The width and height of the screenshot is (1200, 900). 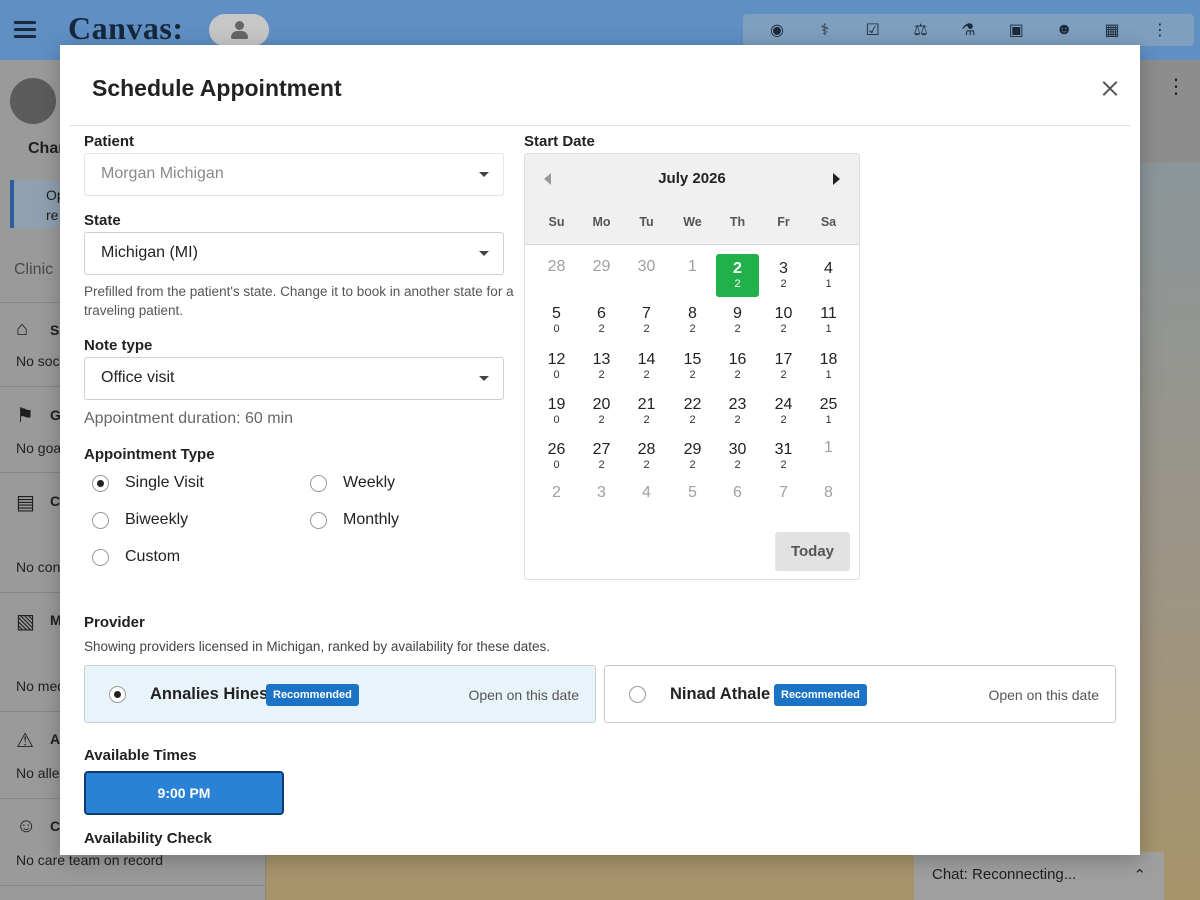 I want to click on calendar-day: 6, so click(x=737, y=501).